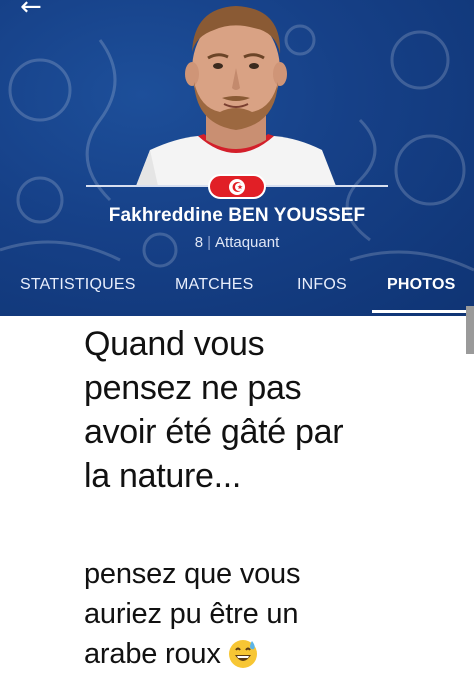 The height and width of the screenshot is (688, 474). I want to click on tab-bar: STATISTIQUES MATCHES INFOS PHOTOS, so click(237, 290).